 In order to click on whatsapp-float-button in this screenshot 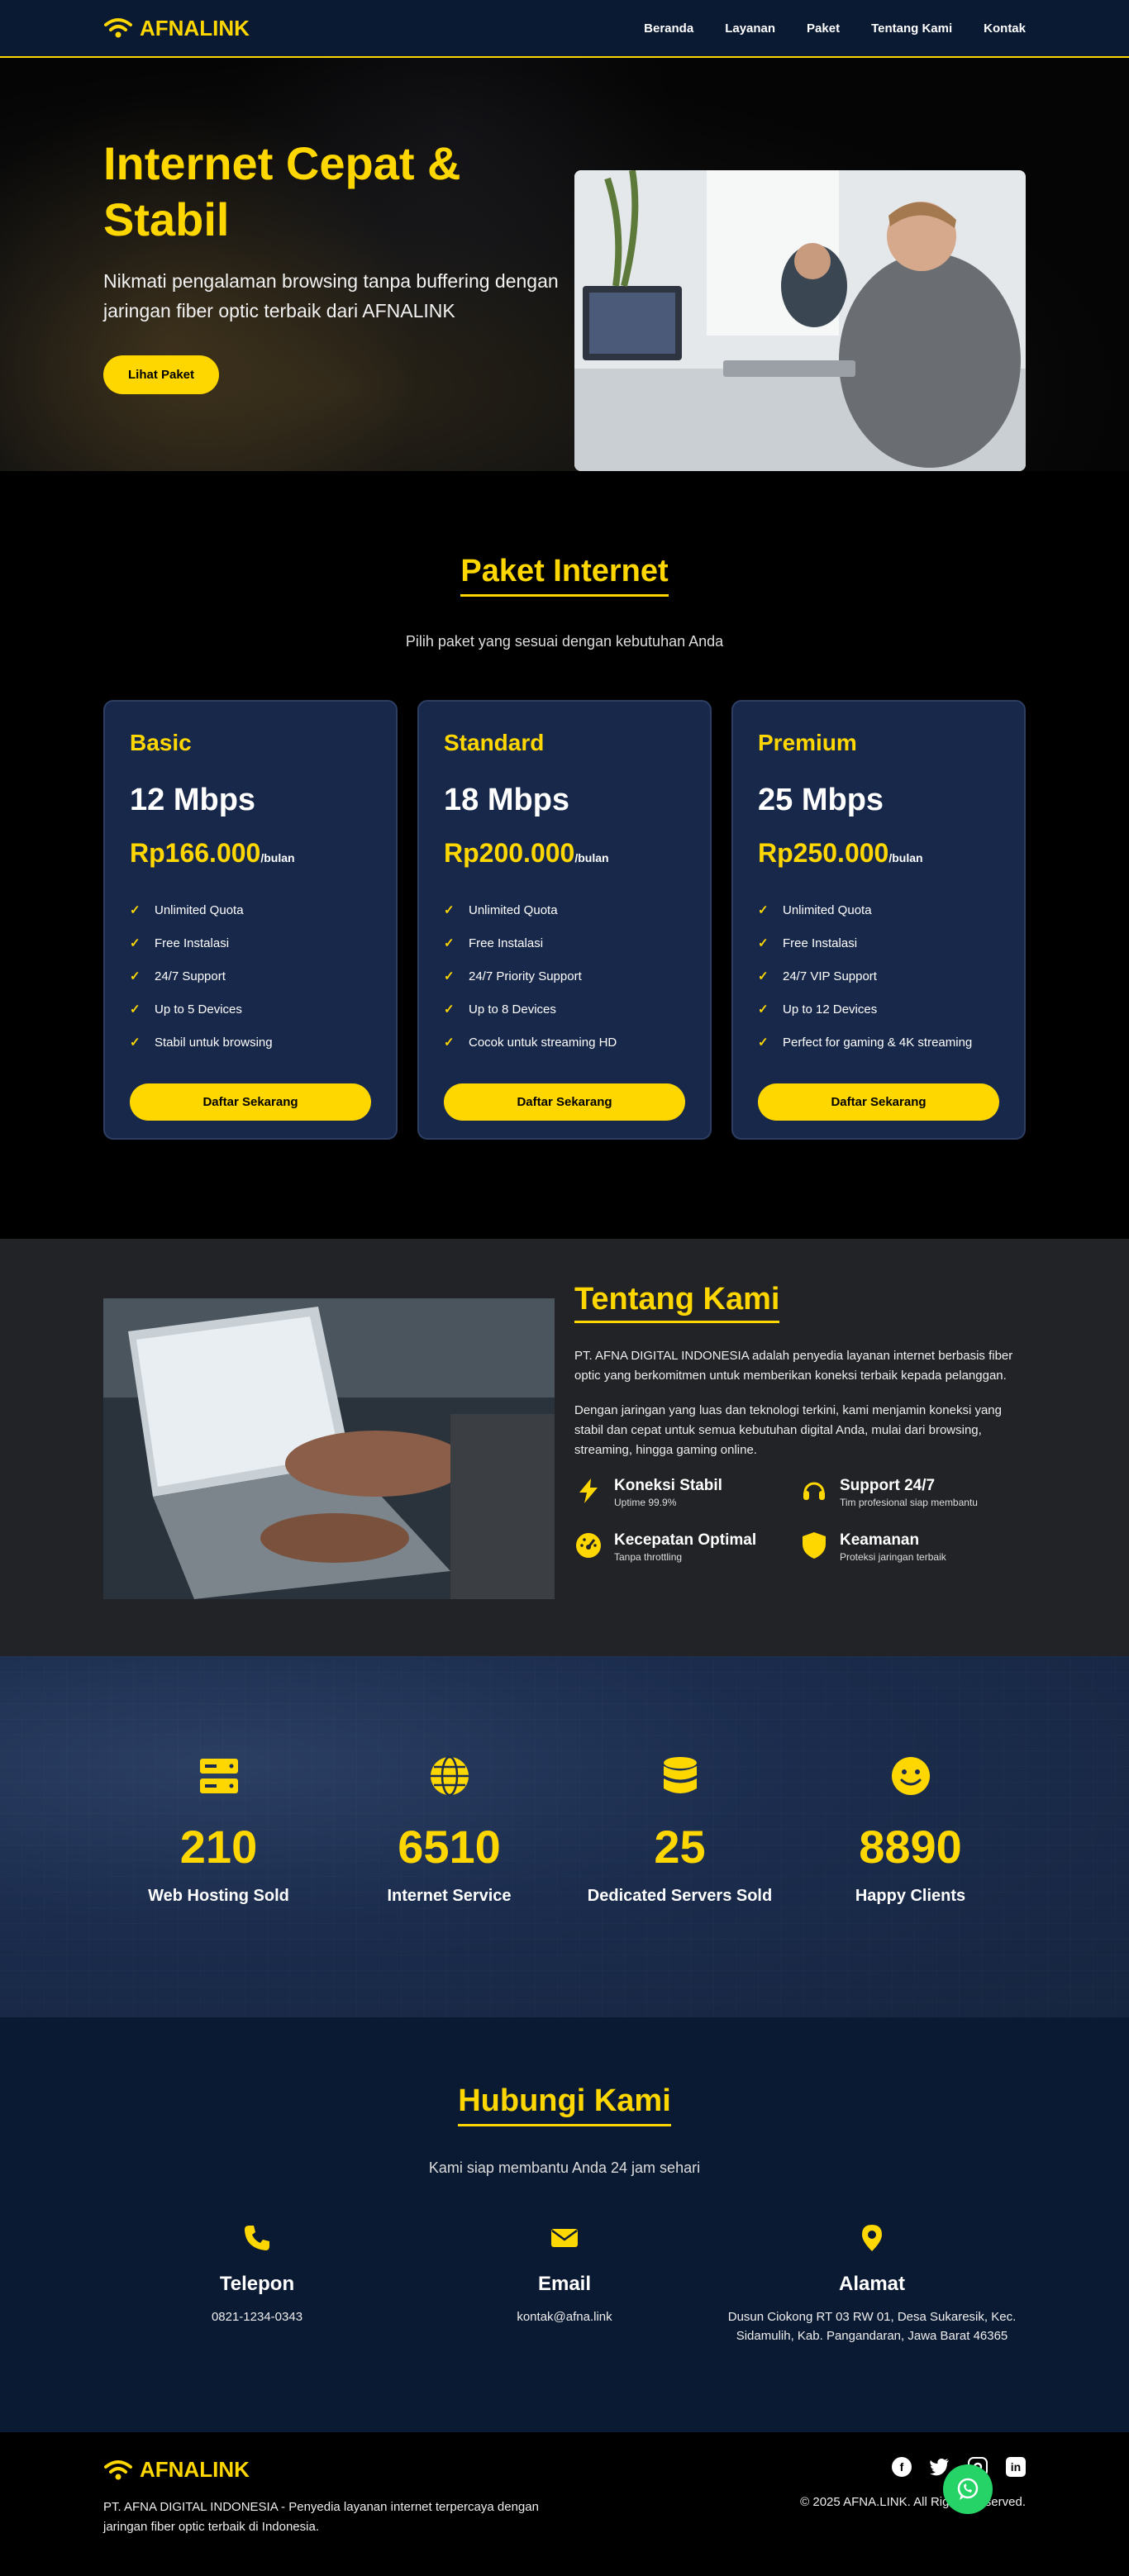, I will do `click(968, 2489)`.